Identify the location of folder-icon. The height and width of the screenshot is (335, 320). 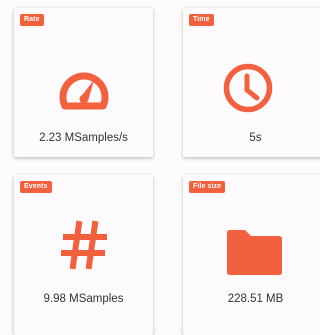
(254, 252).